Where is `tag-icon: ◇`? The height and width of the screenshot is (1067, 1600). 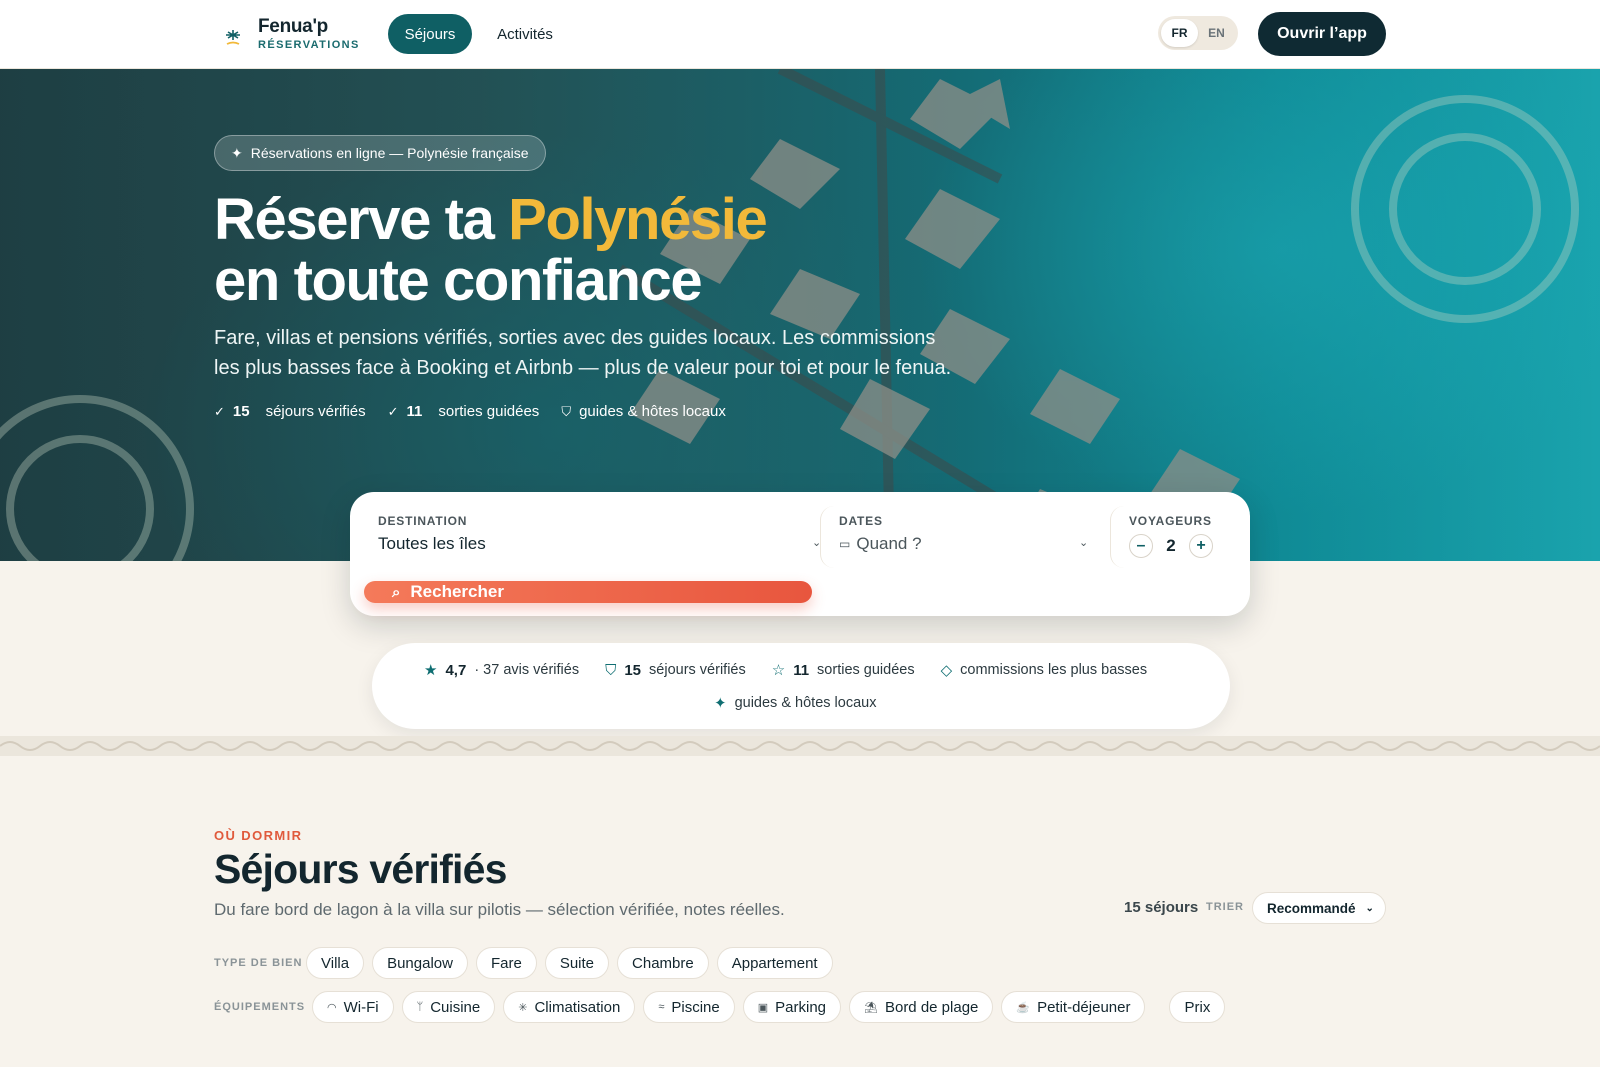
tag-icon: ◇ is located at coordinates (946, 670).